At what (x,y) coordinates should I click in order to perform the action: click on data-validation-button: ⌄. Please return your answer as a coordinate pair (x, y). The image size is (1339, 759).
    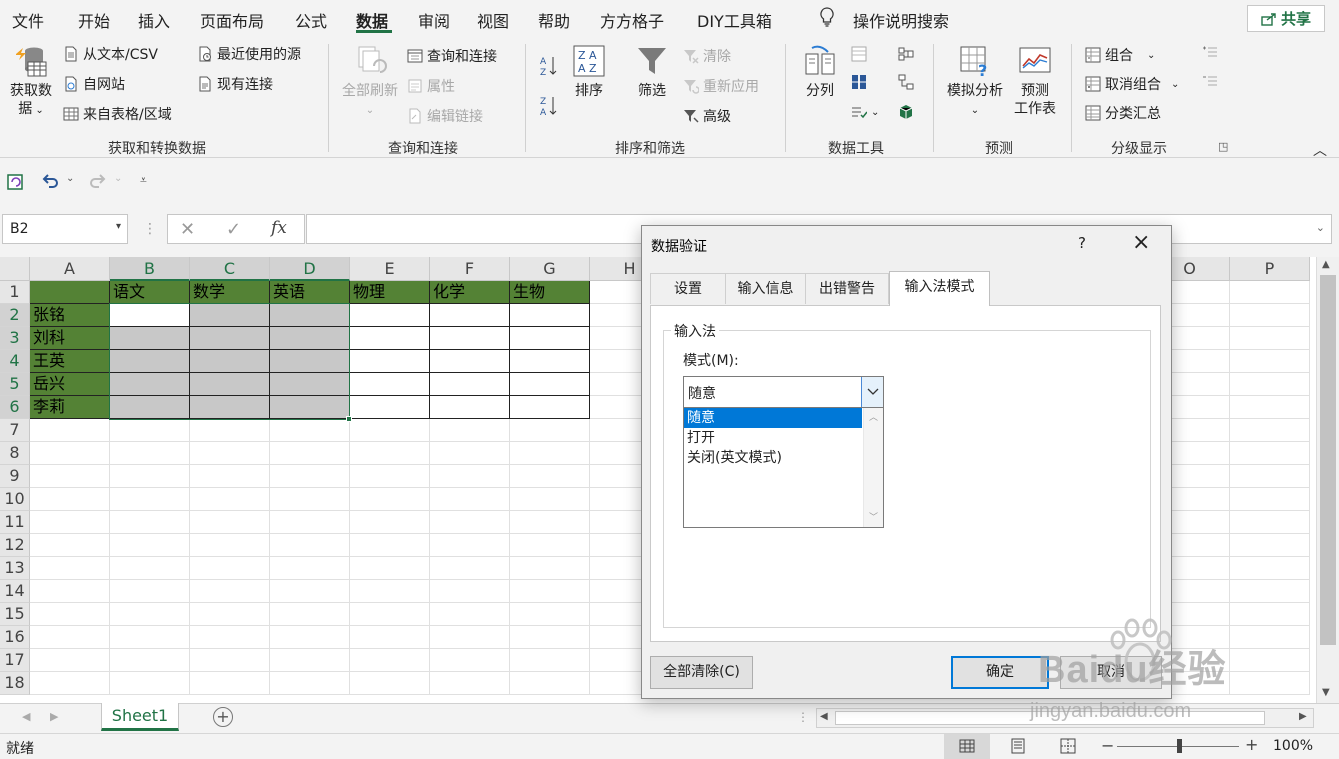
    Looking at the image, I should click on (865, 112).